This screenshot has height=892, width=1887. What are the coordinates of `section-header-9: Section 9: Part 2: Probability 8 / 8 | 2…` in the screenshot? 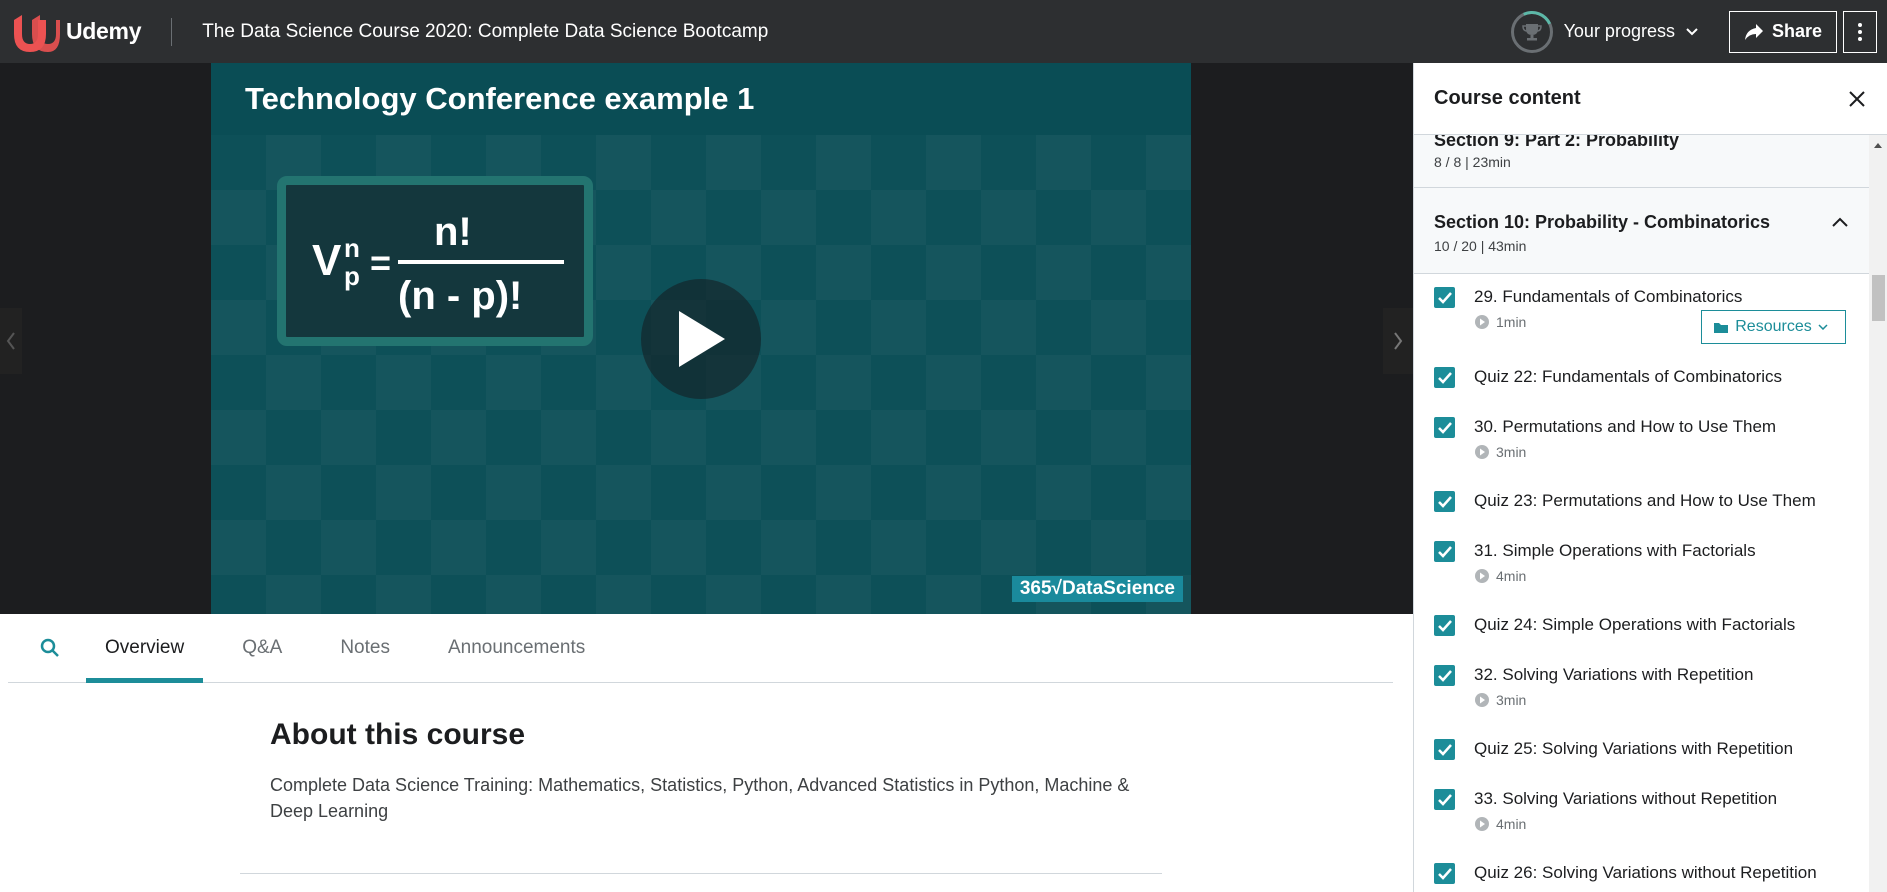 It's located at (1641, 161).